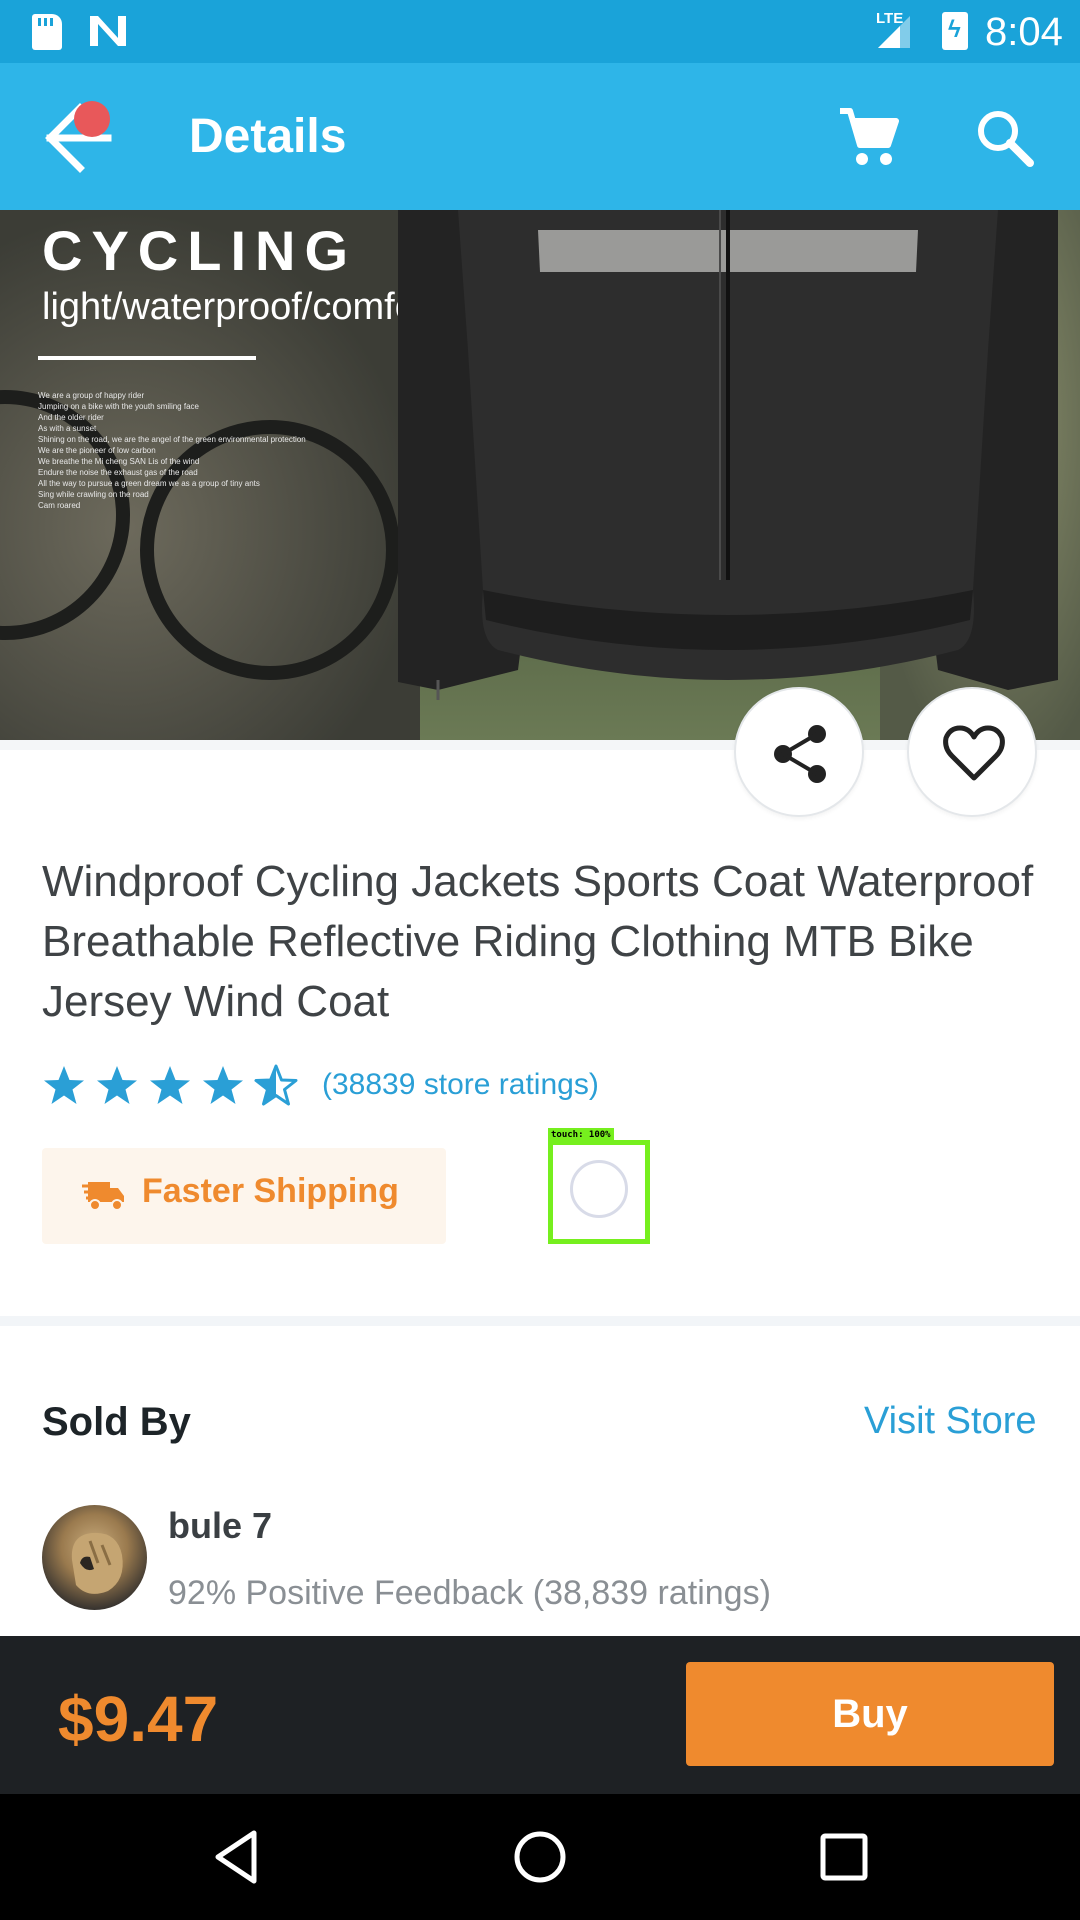 Image resolution: width=1080 pixels, height=1920 pixels. I want to click on seller-avatar, so click(94, 1557).